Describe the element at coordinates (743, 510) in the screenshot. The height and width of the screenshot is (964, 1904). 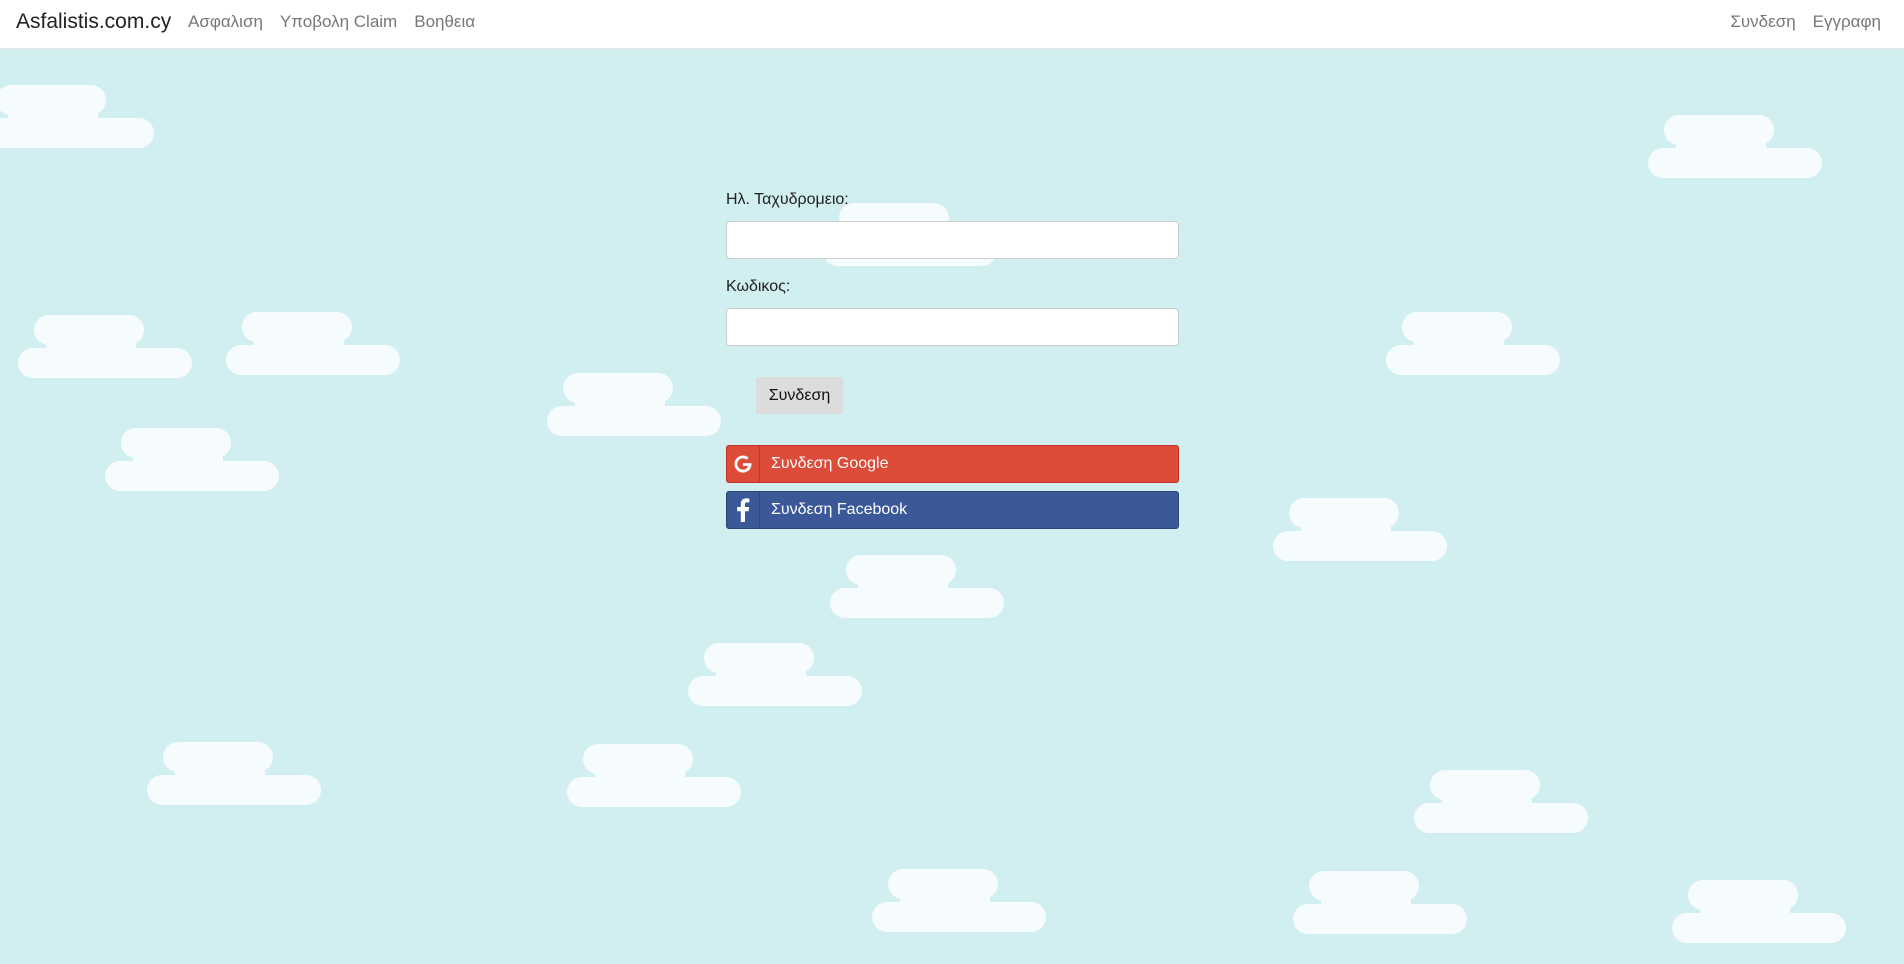
I see `facebook-icon` at that location.